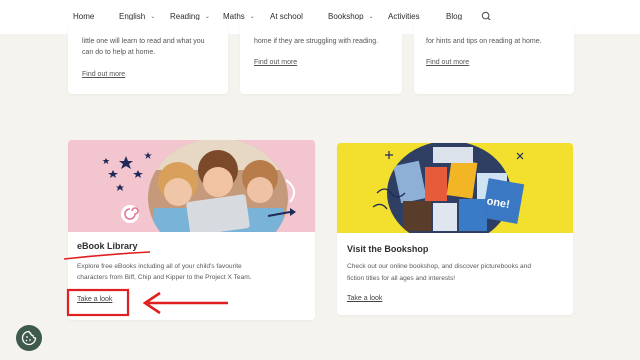  I want to click on cookie-settings-button, so click(29, 338).